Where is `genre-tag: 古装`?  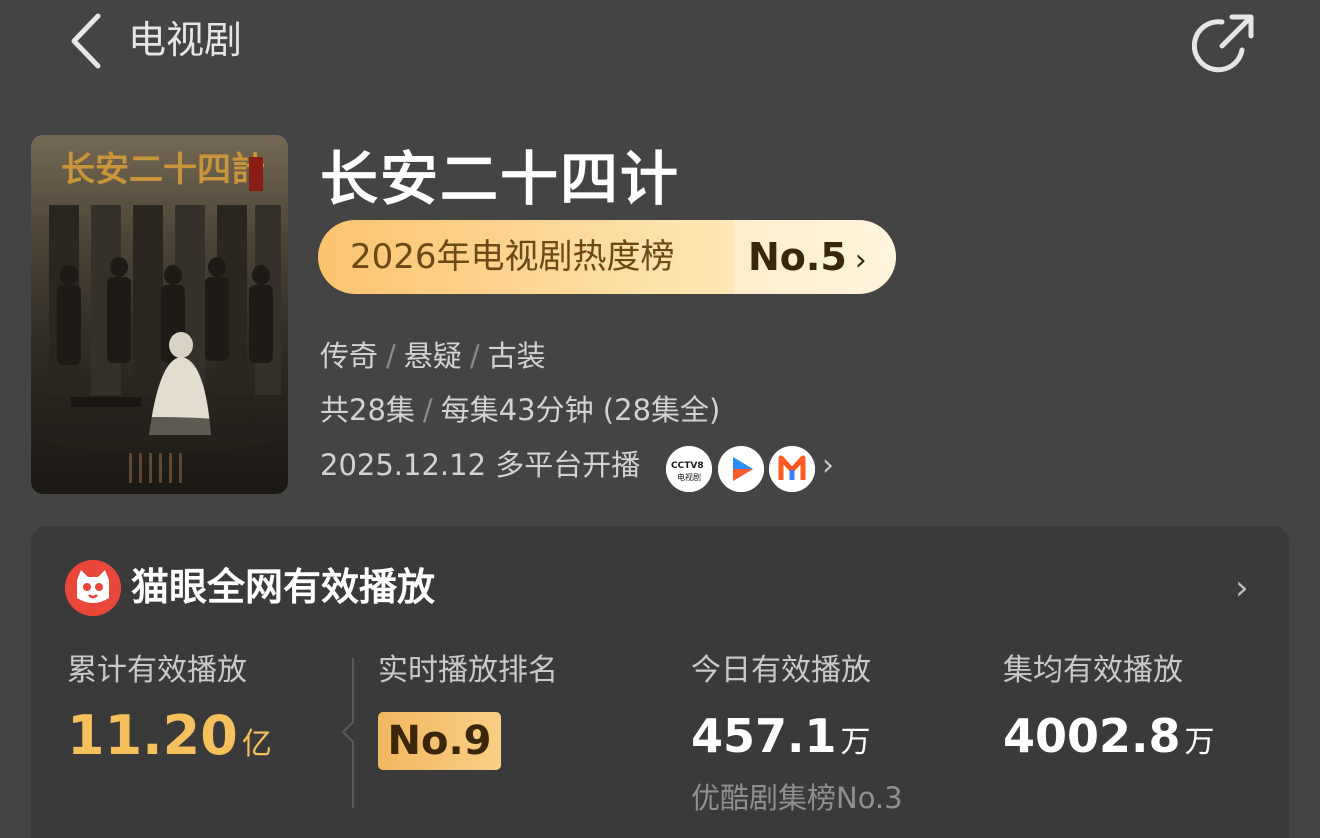 genre-tag: 古装 is located at coordinates (517, 356).